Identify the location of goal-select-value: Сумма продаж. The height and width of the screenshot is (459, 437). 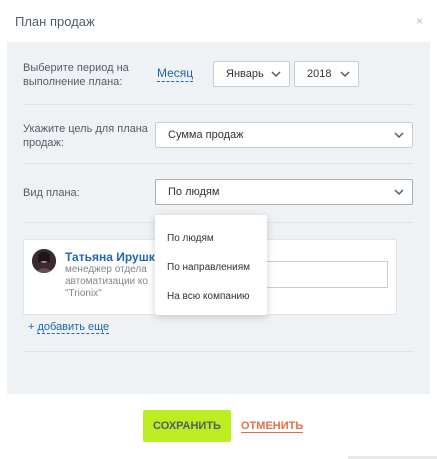
(206, 135).